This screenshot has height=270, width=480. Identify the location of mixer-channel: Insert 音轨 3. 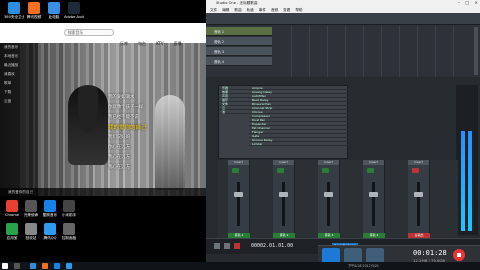
(329, 199).